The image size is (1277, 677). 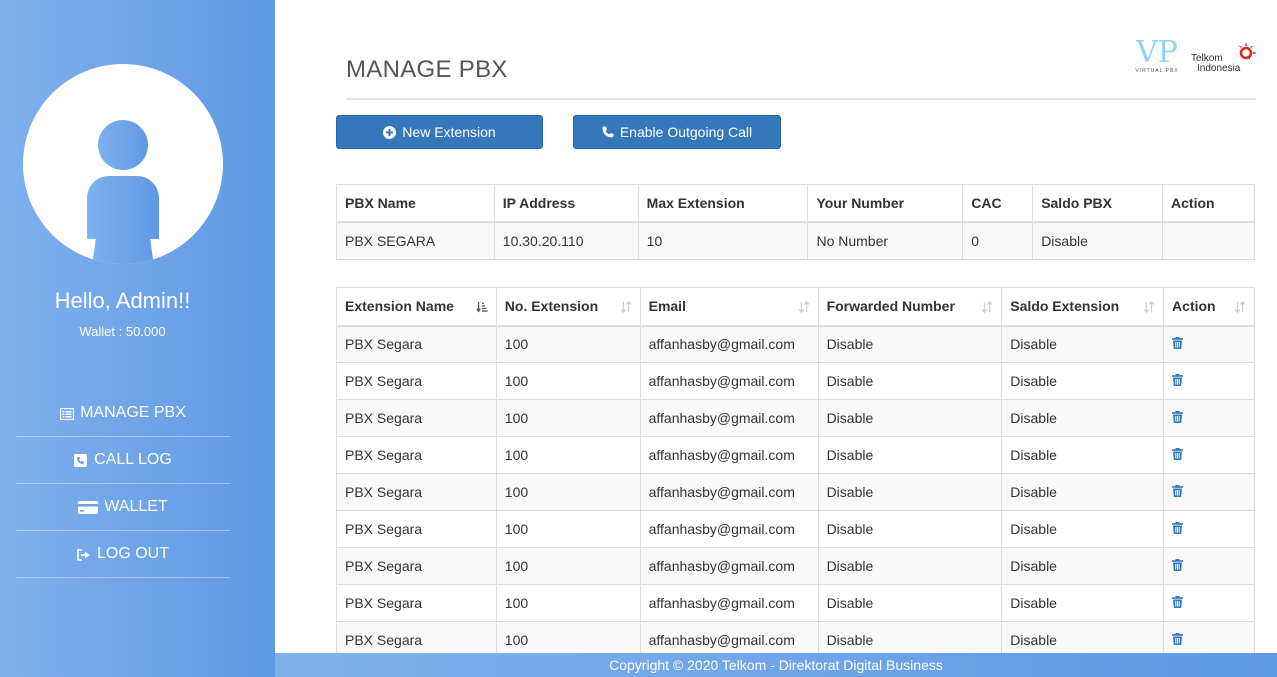 What do you see at coordinates (390, 132) in the screenshot?
I see `plus-circle-icon` at bounding box center [390, 132].